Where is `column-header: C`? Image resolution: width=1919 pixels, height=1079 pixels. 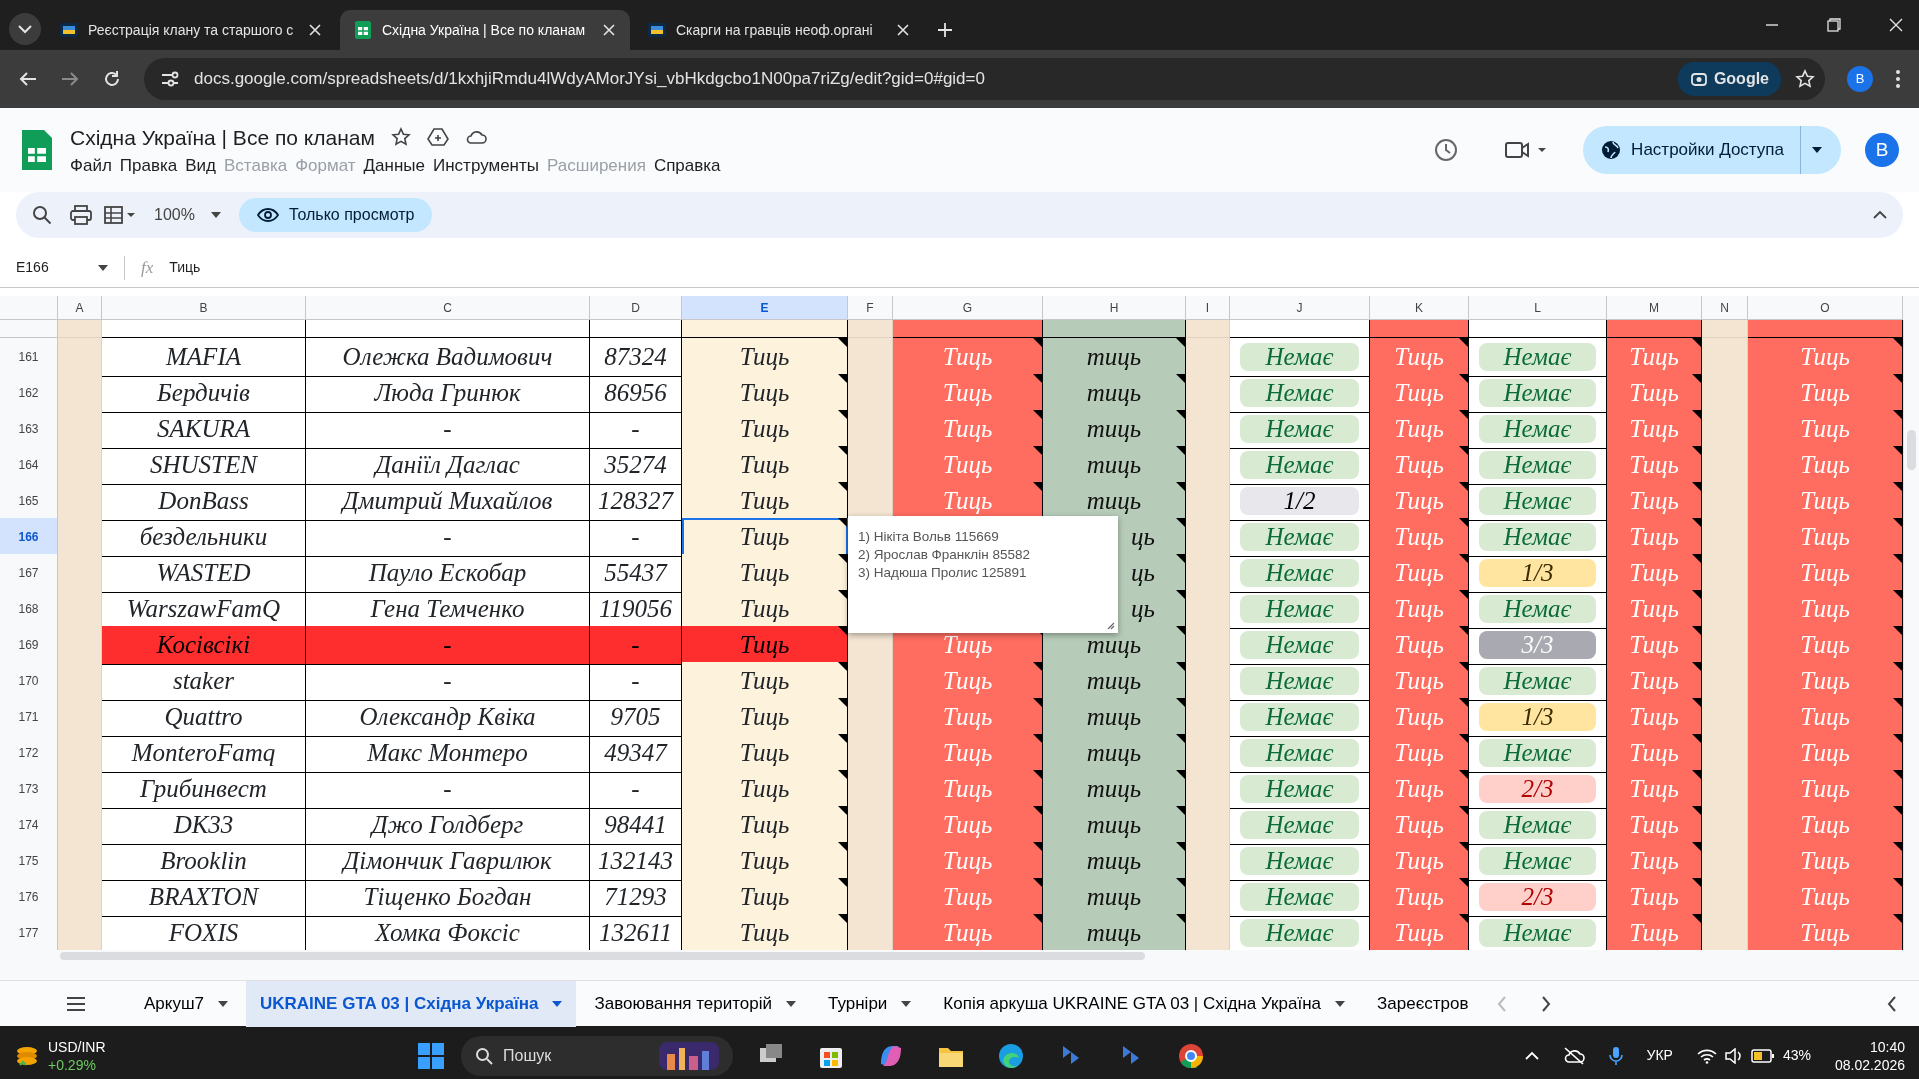
column-header: C is located at coordinates (448, 308).